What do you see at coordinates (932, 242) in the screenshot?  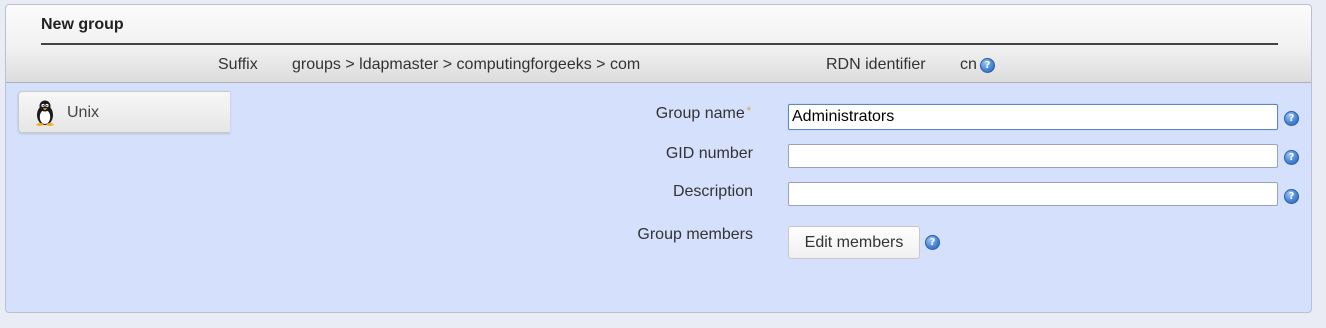 I see `group-members-help-icon: ?` at bounding box center [932, 242].